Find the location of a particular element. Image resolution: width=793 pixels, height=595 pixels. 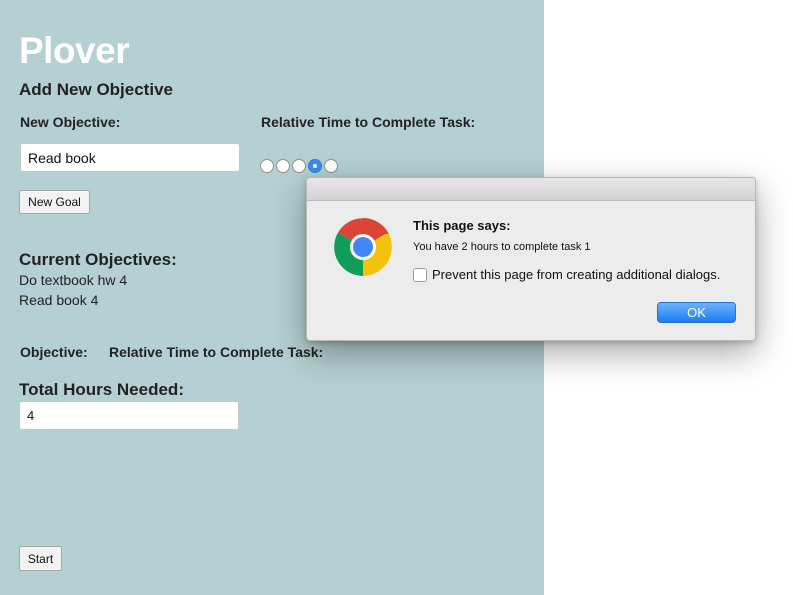

new-objective-input is located at coordinates (130, 157).